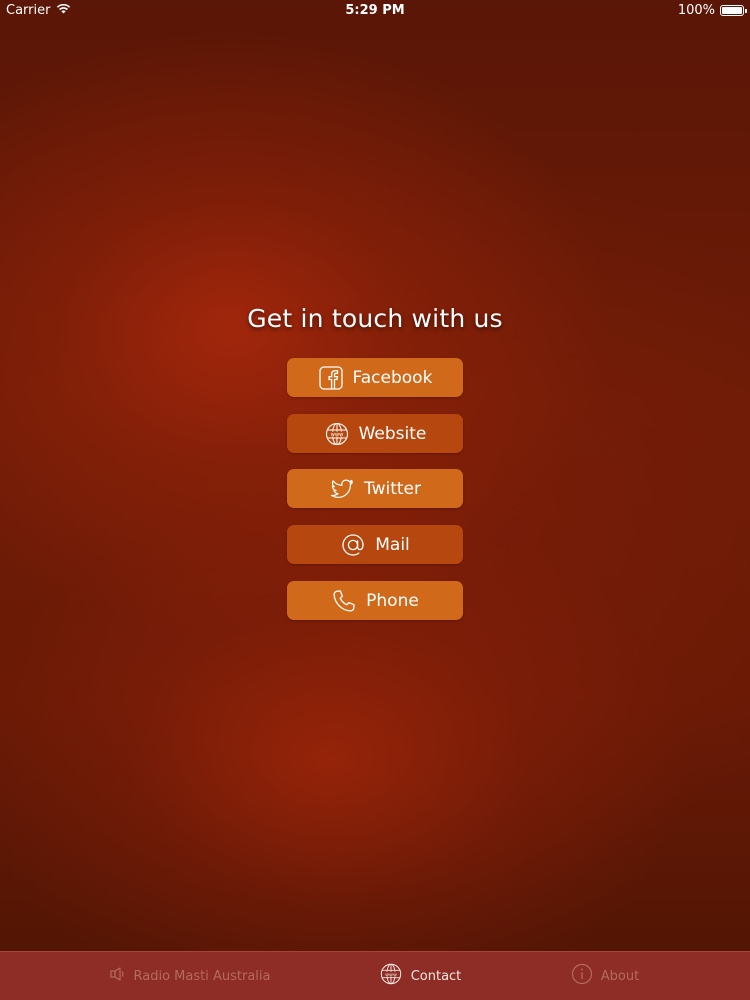 This screenshot has height=1000, width=750. I want to click on tab-about-label: About, so click(620, 976).